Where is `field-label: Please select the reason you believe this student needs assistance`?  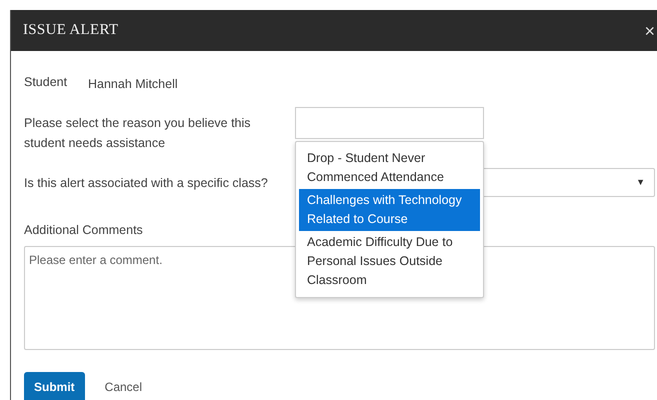
field-label: Please select the reason you believe this student needs assistance is located at coordinates (138, 133).